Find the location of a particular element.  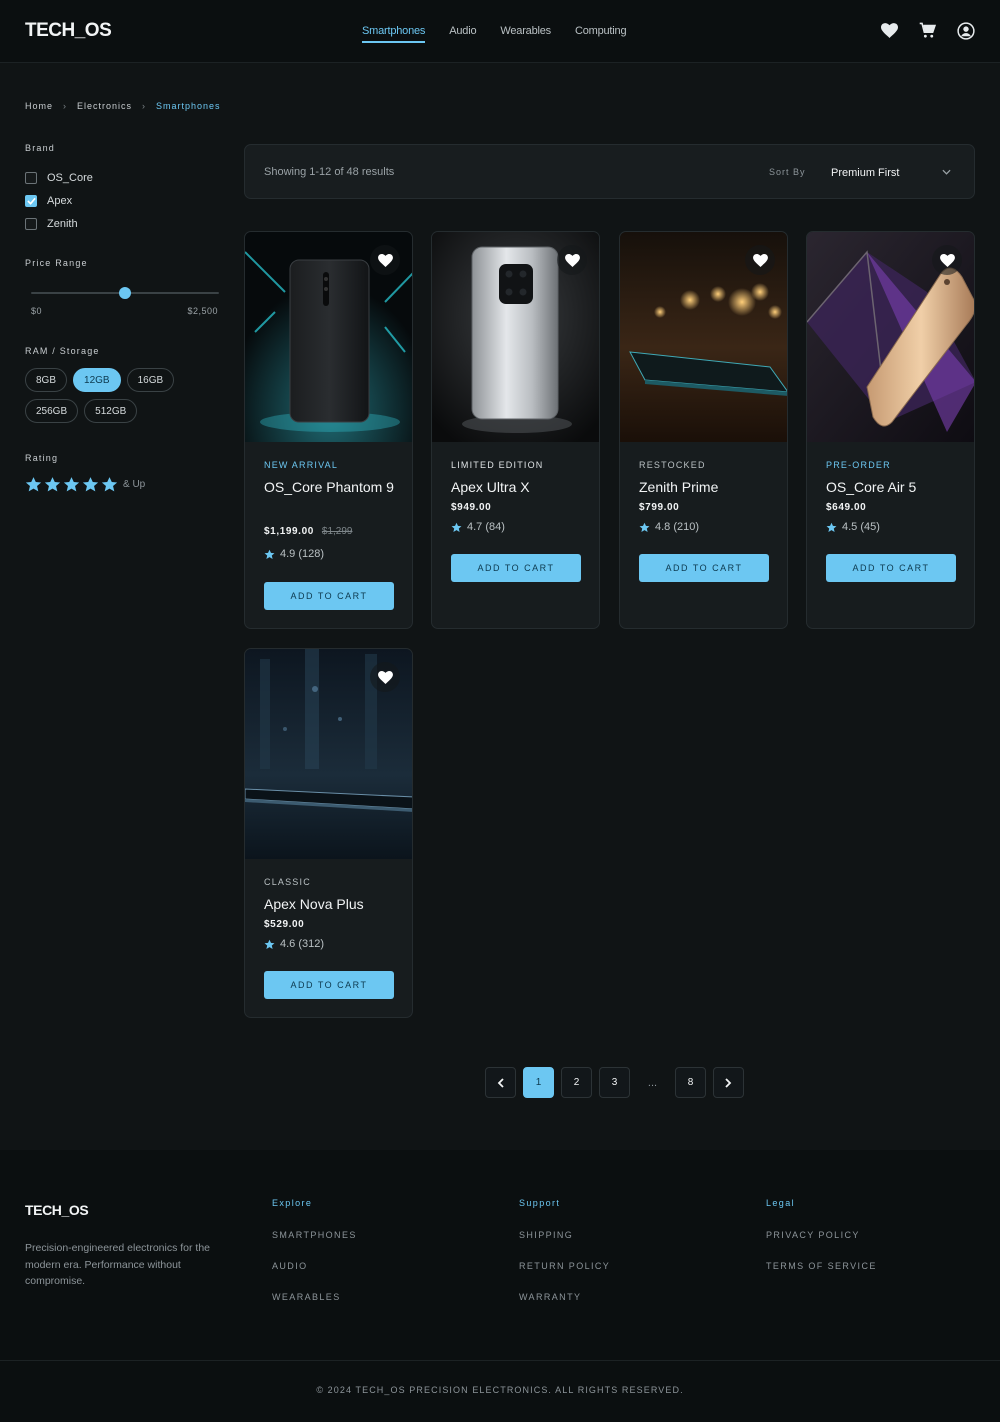

product-name: OS_Core Phantom 9 is located at coordinates (331, 487).